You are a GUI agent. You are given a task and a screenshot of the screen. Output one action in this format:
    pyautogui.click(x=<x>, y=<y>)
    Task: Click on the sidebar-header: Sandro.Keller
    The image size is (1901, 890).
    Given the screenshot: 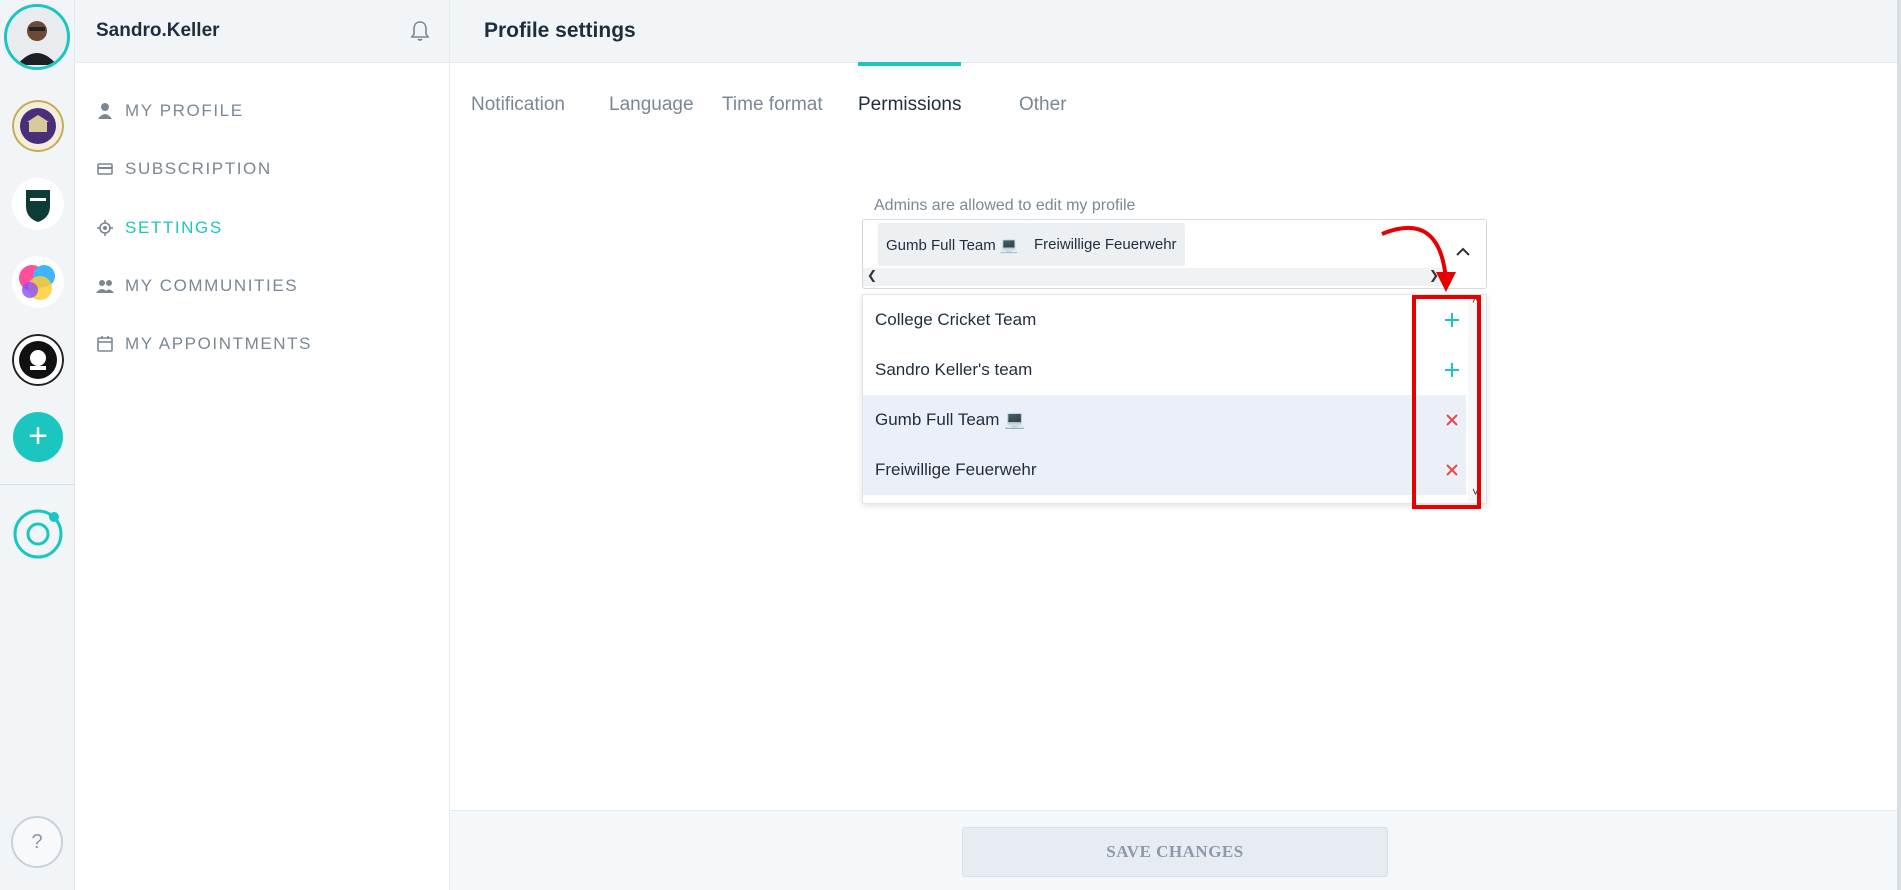 What is the action you would take?
    pyautogui.click(x=262, y=31)
    